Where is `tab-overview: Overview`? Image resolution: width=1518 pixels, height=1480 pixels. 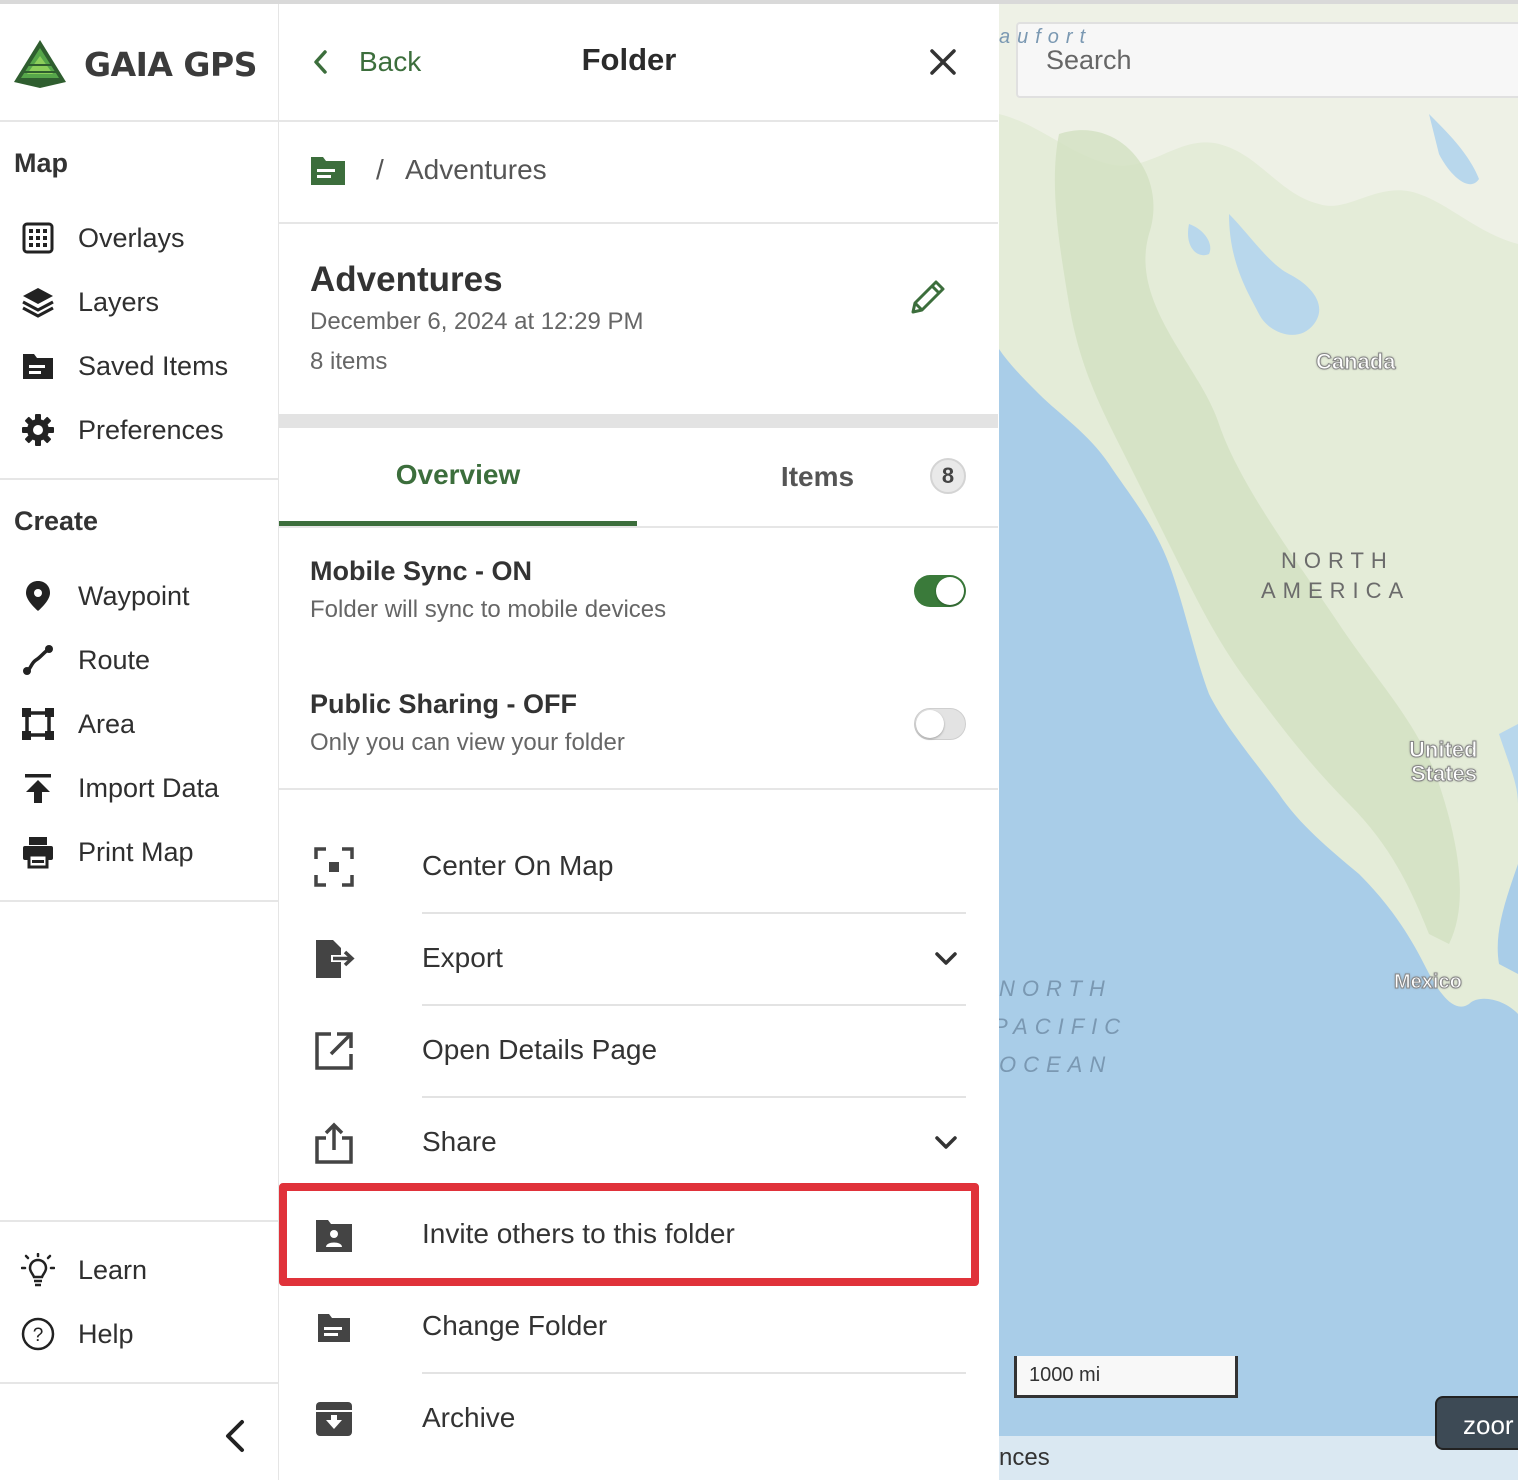 tab-overview: Overview is located at coordinates (458, 477).